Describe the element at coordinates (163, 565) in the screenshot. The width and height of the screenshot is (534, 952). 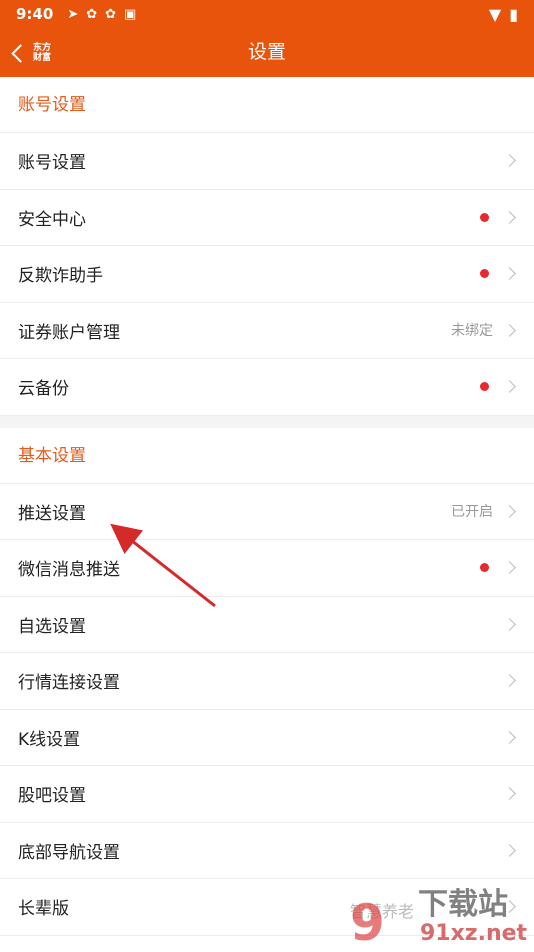
I see `annotation-arrow` at that location.